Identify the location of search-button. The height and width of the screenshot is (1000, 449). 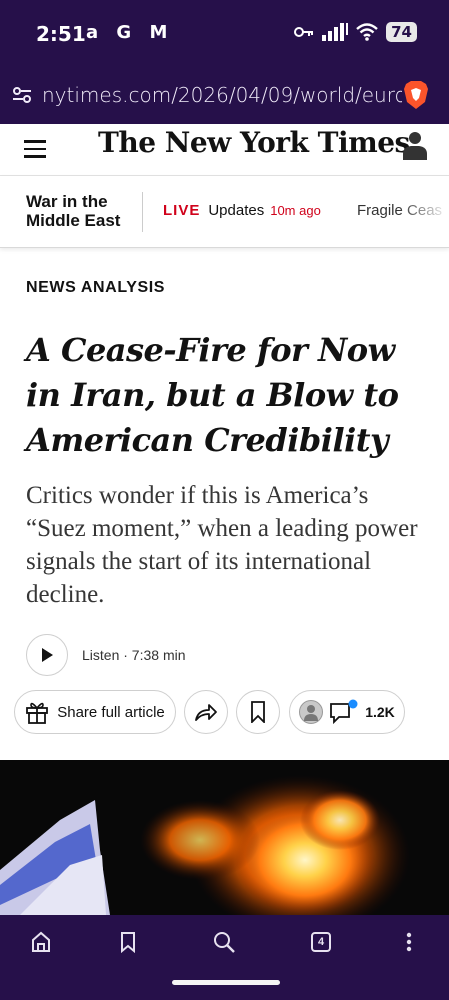
(224, 942).